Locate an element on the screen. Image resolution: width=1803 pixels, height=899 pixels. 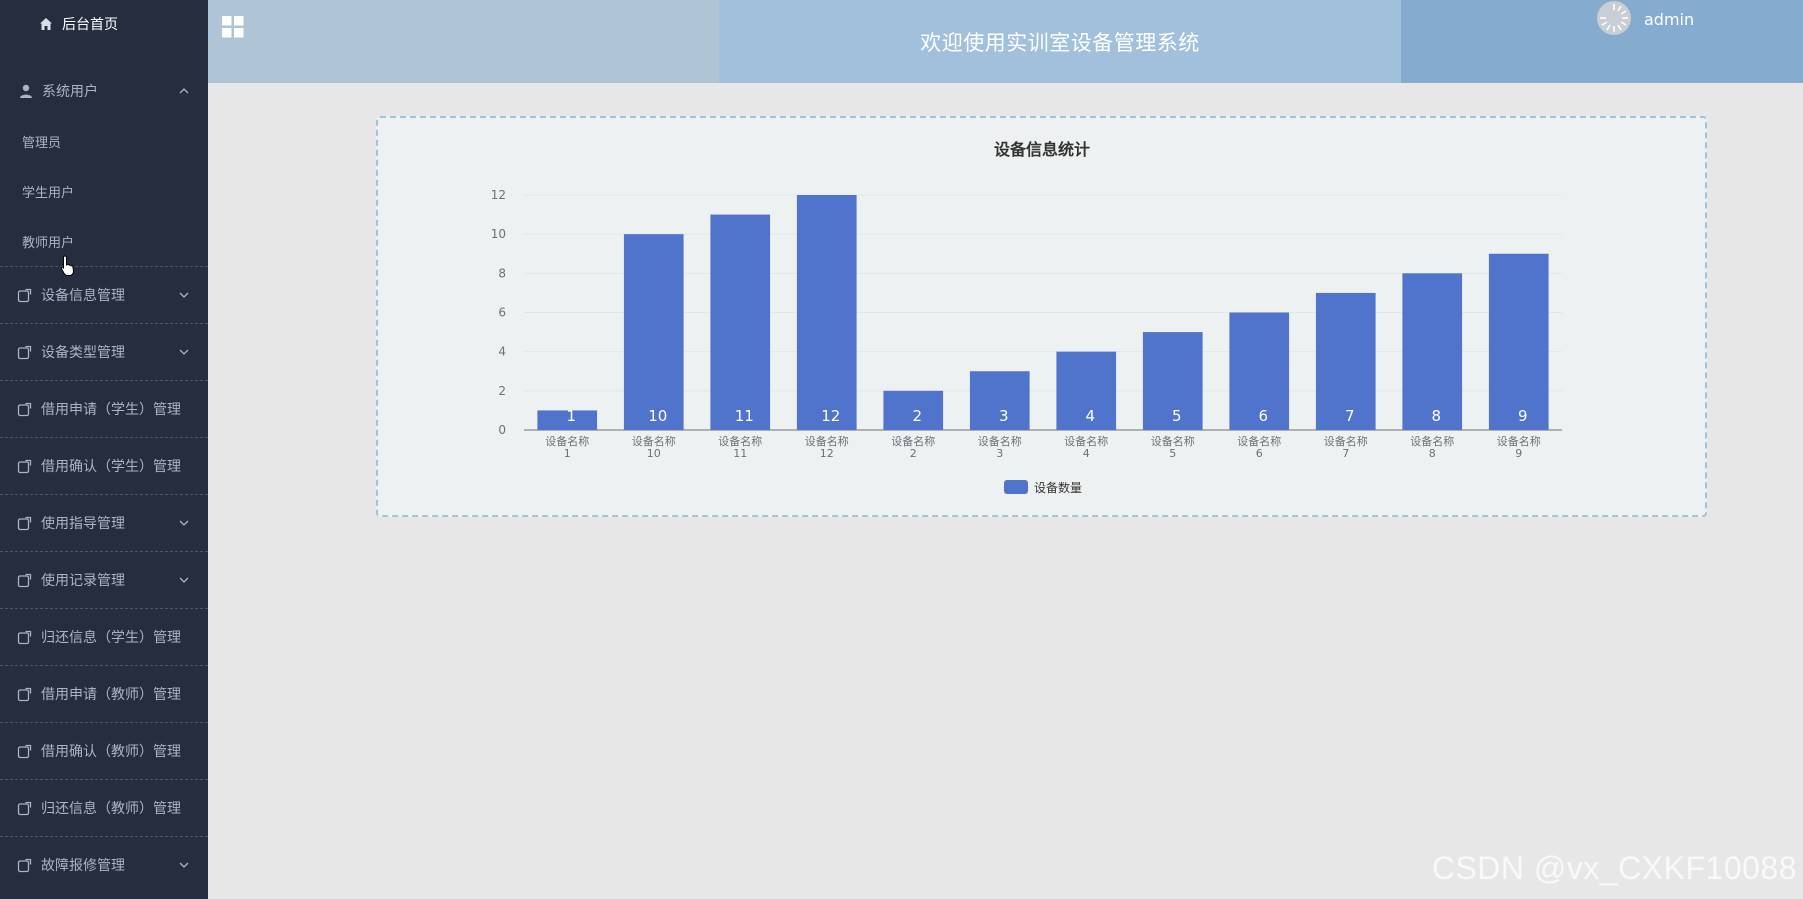
bar-data-label: 10 is located at coordinates (657, 416).